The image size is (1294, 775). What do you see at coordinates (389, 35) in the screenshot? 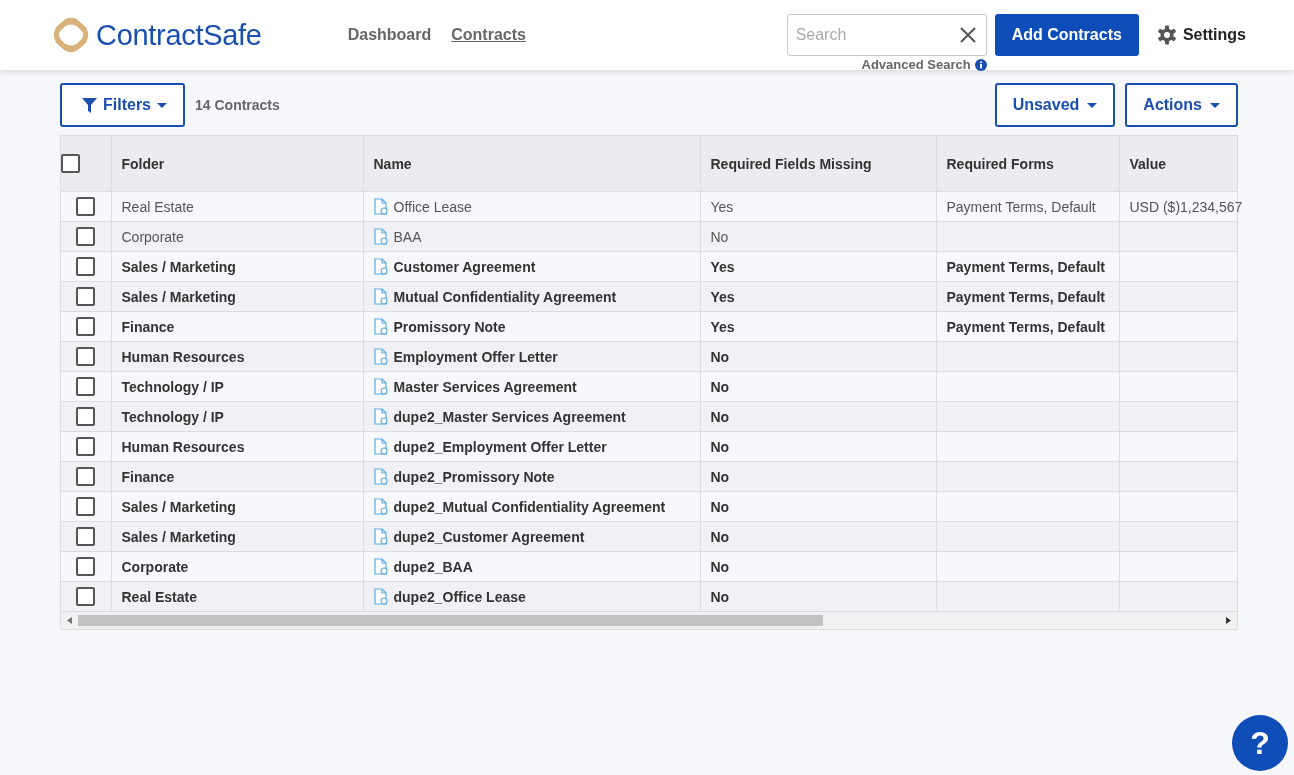
I see `nav-link: Dashboard` at bounding box center [389, 35].